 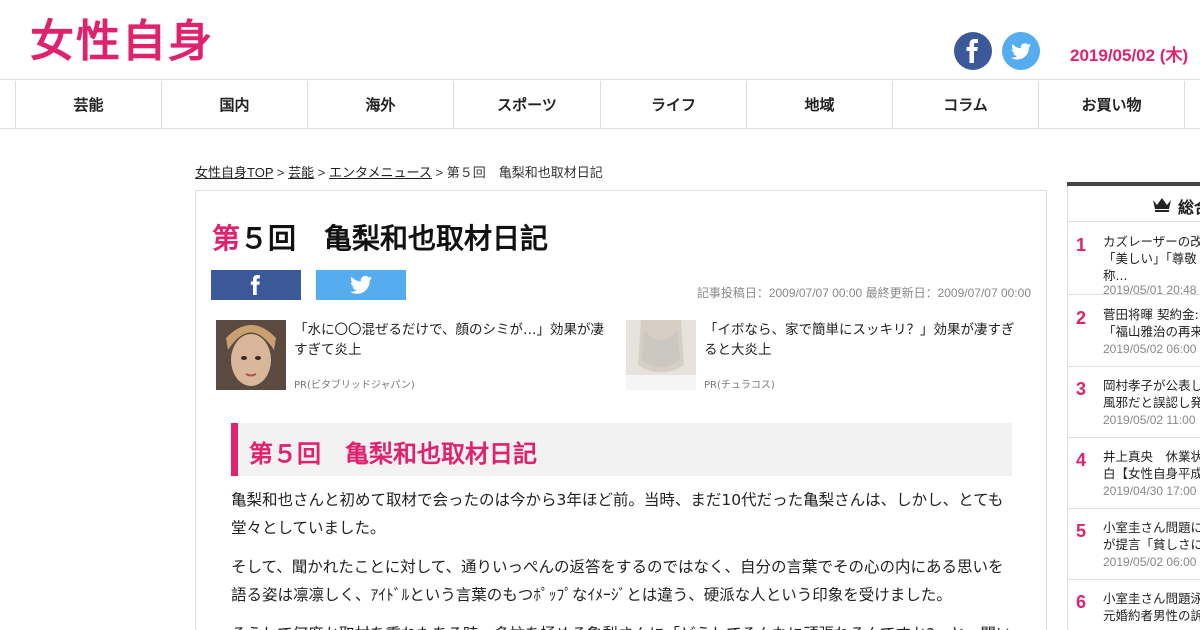 I want to click on pr-headline: 「イボなら、家で簡単にスッキリ？」効果が凄すぎると大炎上, so click(x=861, y=340).